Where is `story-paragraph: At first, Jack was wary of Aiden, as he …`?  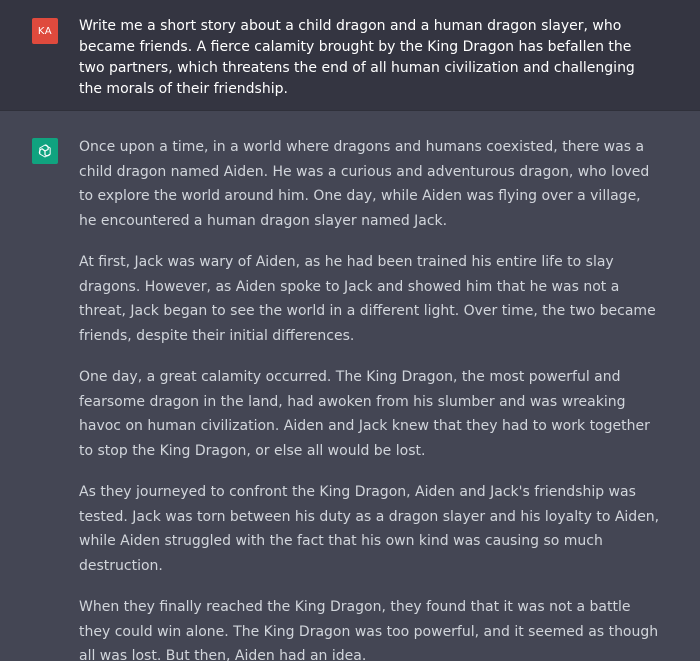
story-paragraph: At first, Jack was wary of Aiden, as he … is located at coordinates (367, 299).